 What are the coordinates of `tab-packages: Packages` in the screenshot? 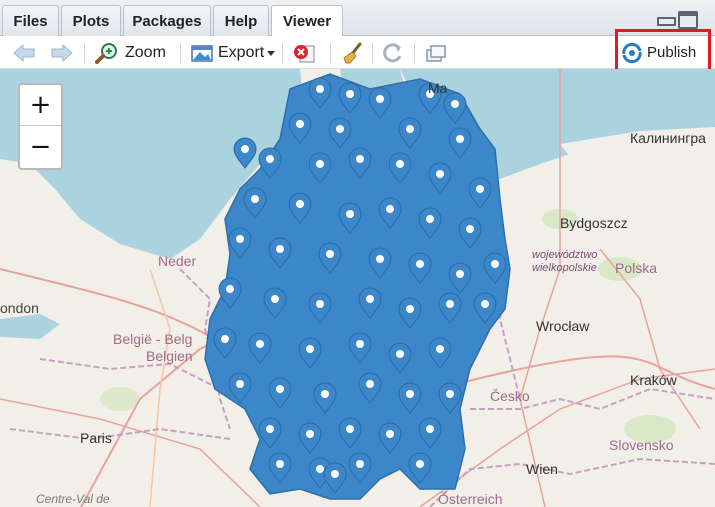 It's located at (167, 20).